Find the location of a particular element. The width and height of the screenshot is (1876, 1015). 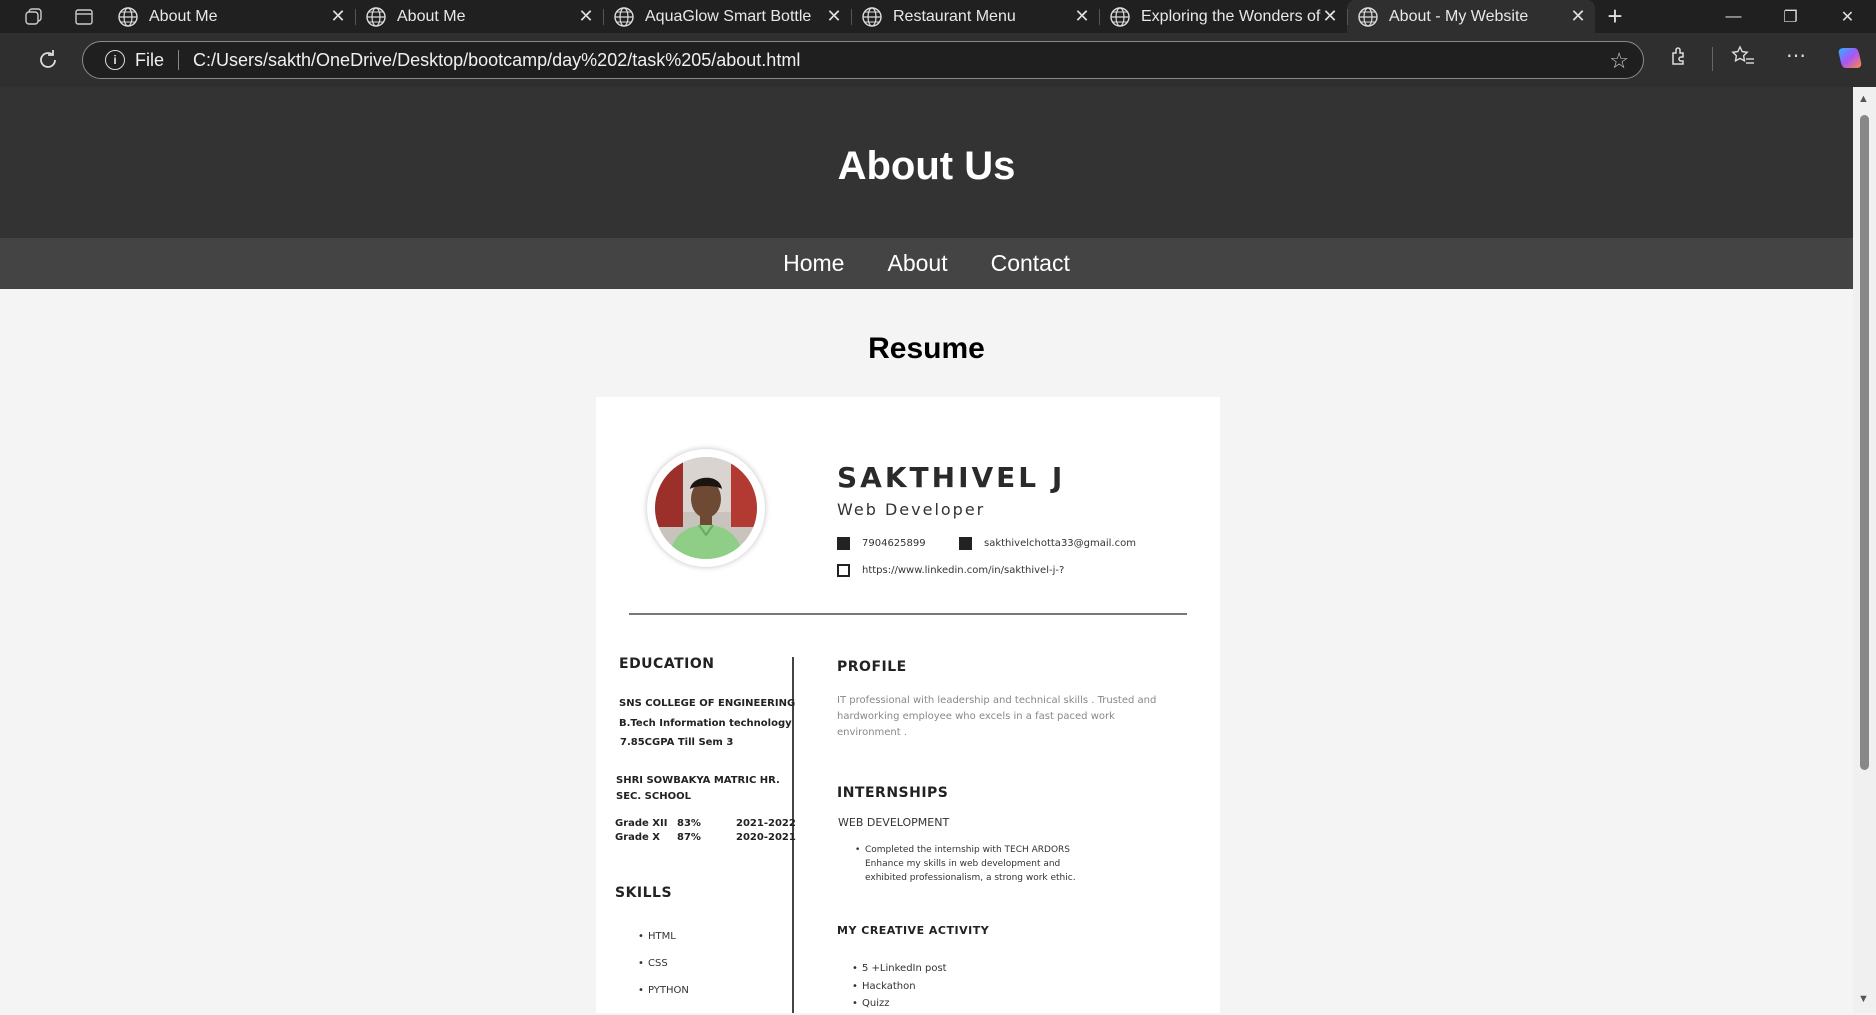

workspaces-icon is located at coordinates (34, 16).